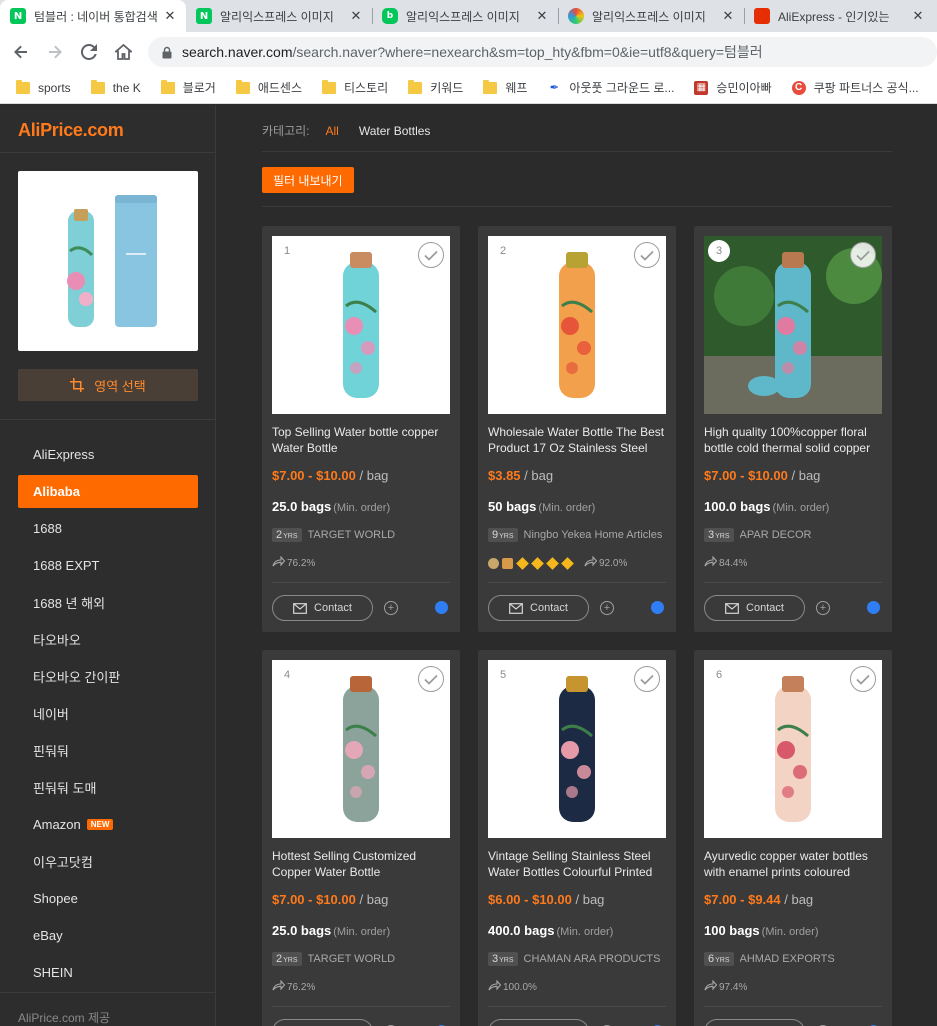  Describe the element at coordinates (108, 898) in the screenshot. I see `platform-item: Shopee` at that location.